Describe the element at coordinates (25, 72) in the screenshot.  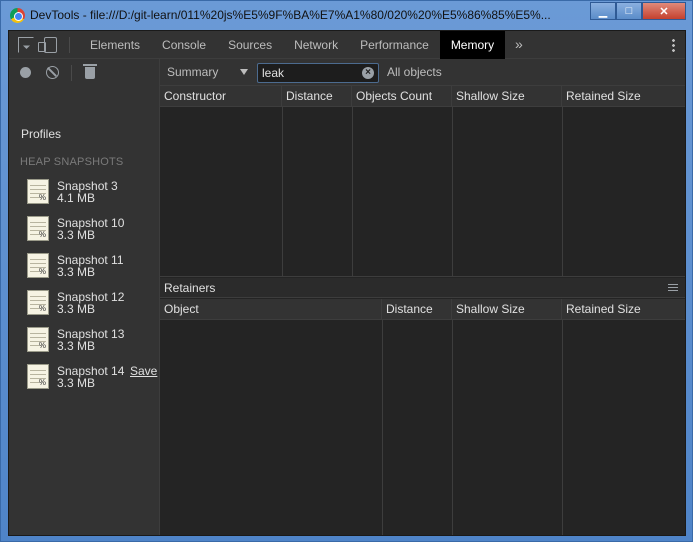
I see `record-icon` at that location.